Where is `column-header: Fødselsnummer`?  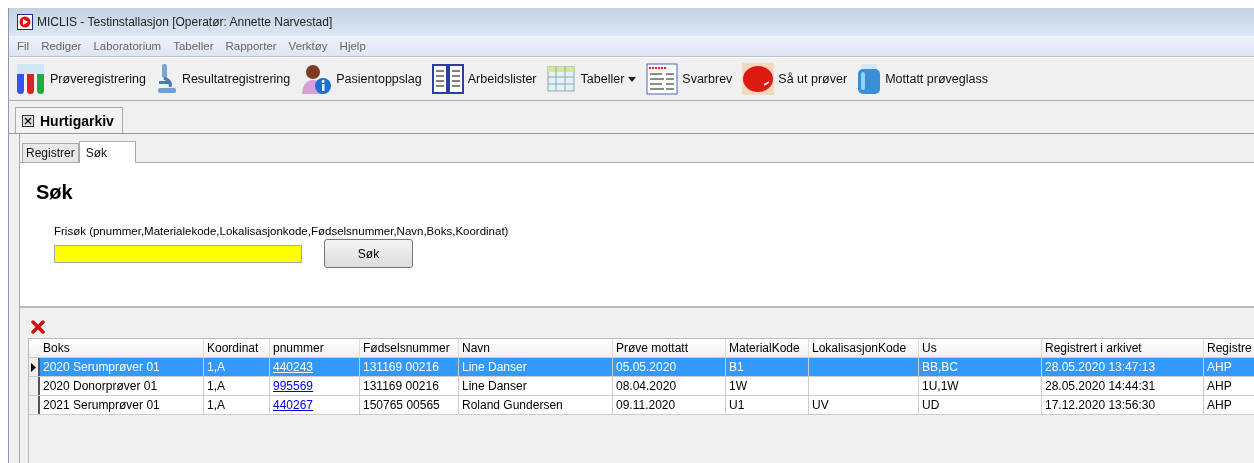
column-header: Fødselsnummer is located at coordinates (409, 348).